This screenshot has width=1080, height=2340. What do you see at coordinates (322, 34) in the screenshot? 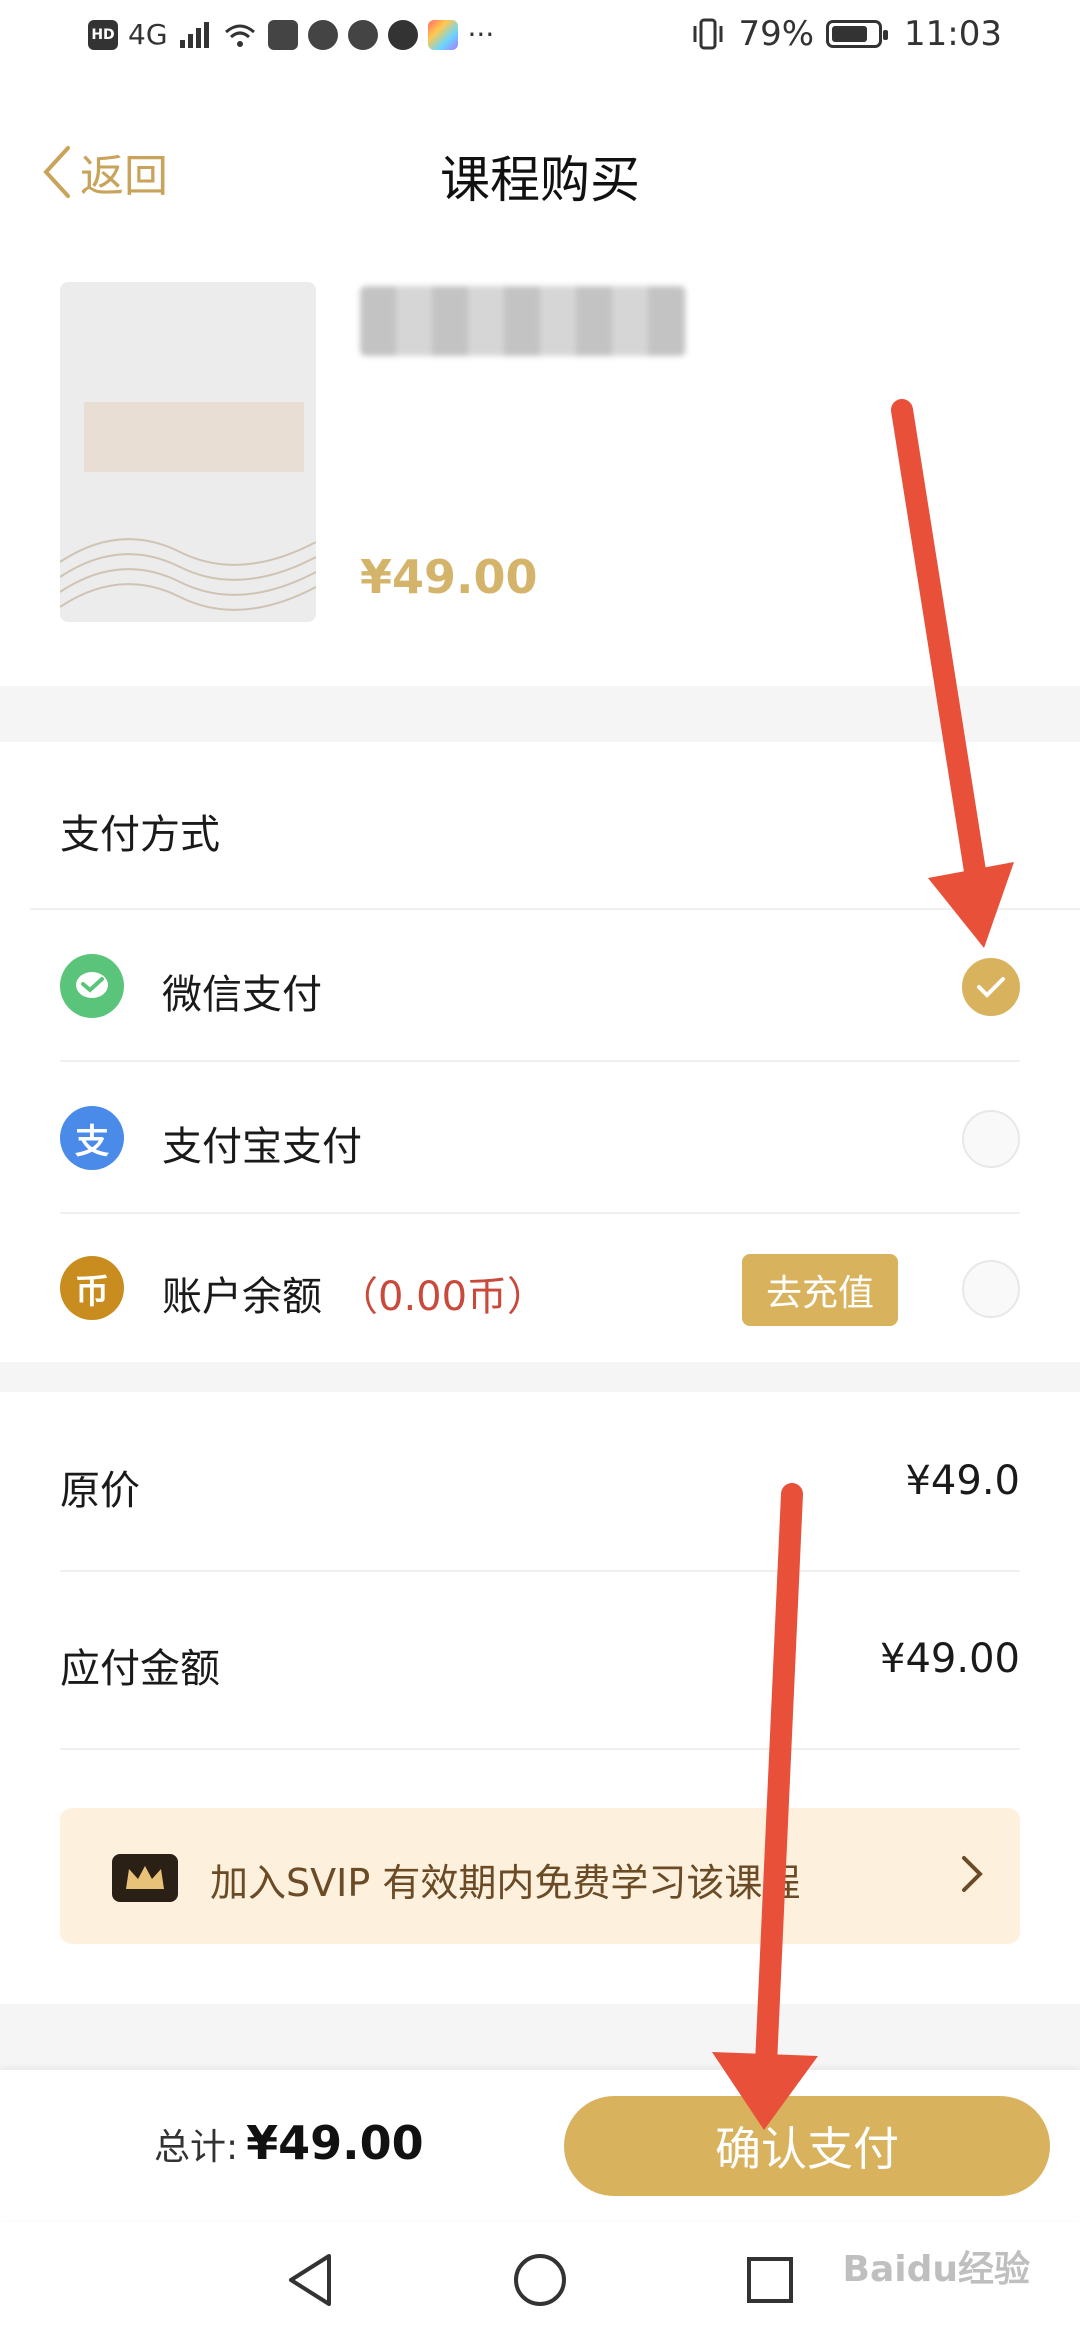
I see `hexagon-icon` at bounding box center [322, 34].